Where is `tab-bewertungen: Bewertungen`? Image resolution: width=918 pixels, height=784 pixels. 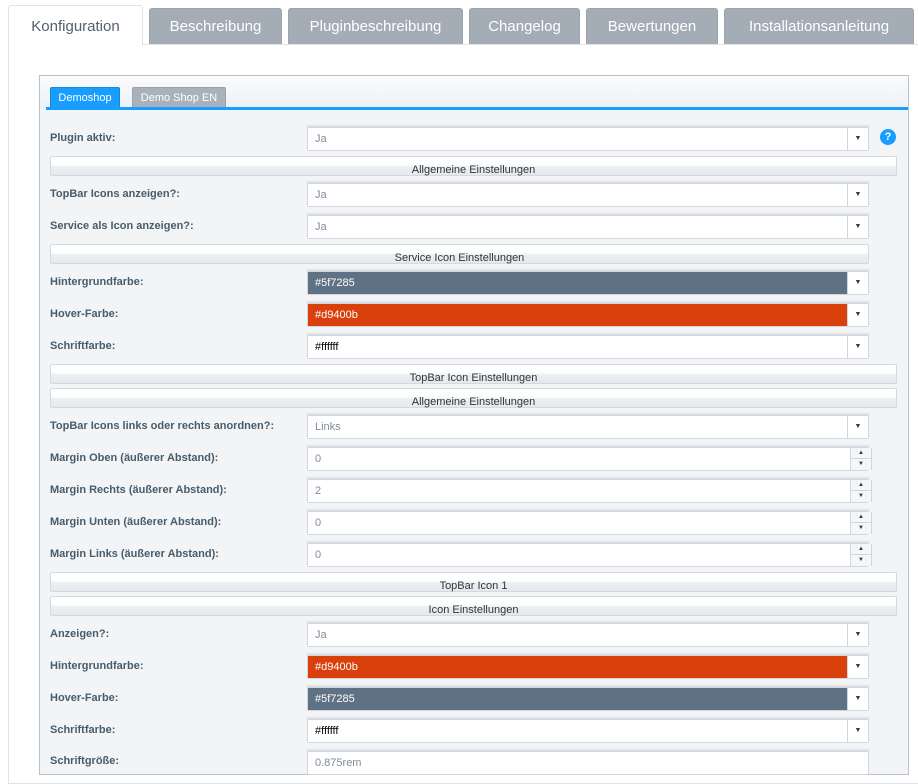 tab-bewertungen: Bewertungen is located at coordinates (652, 26).